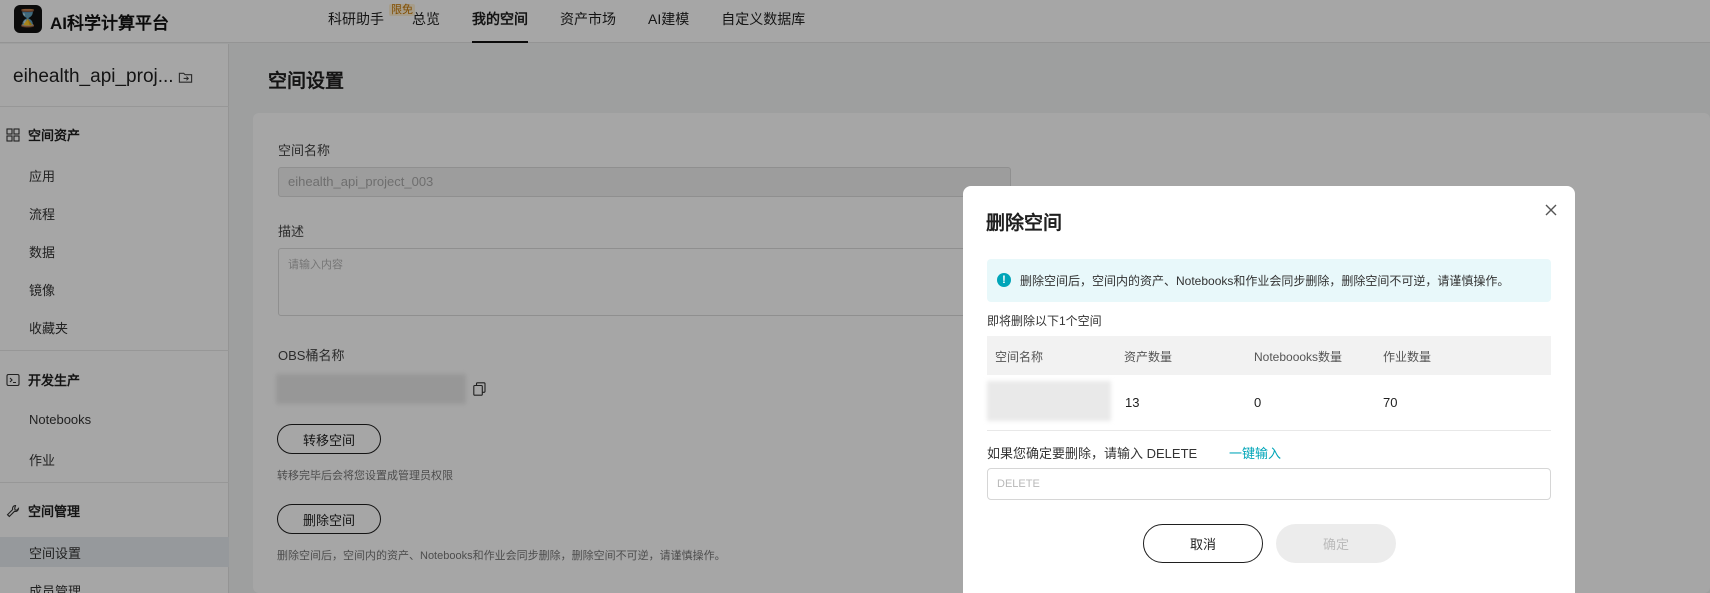  I want to click on column-header-notebooks-count: Noteboooks数量, so click(1298, 357).